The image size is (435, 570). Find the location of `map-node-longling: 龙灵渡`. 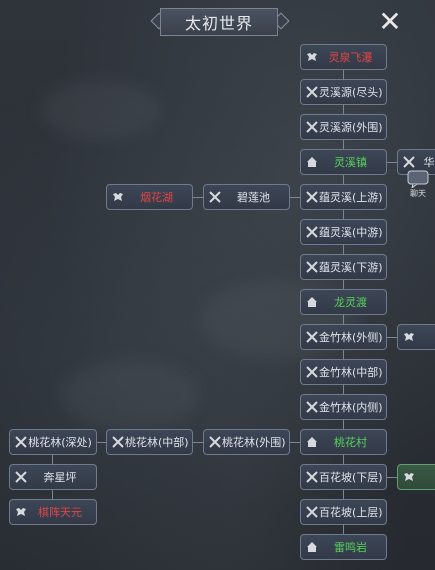

map-node-longling: 龙灵渡 is located at coordinates (343, 302).